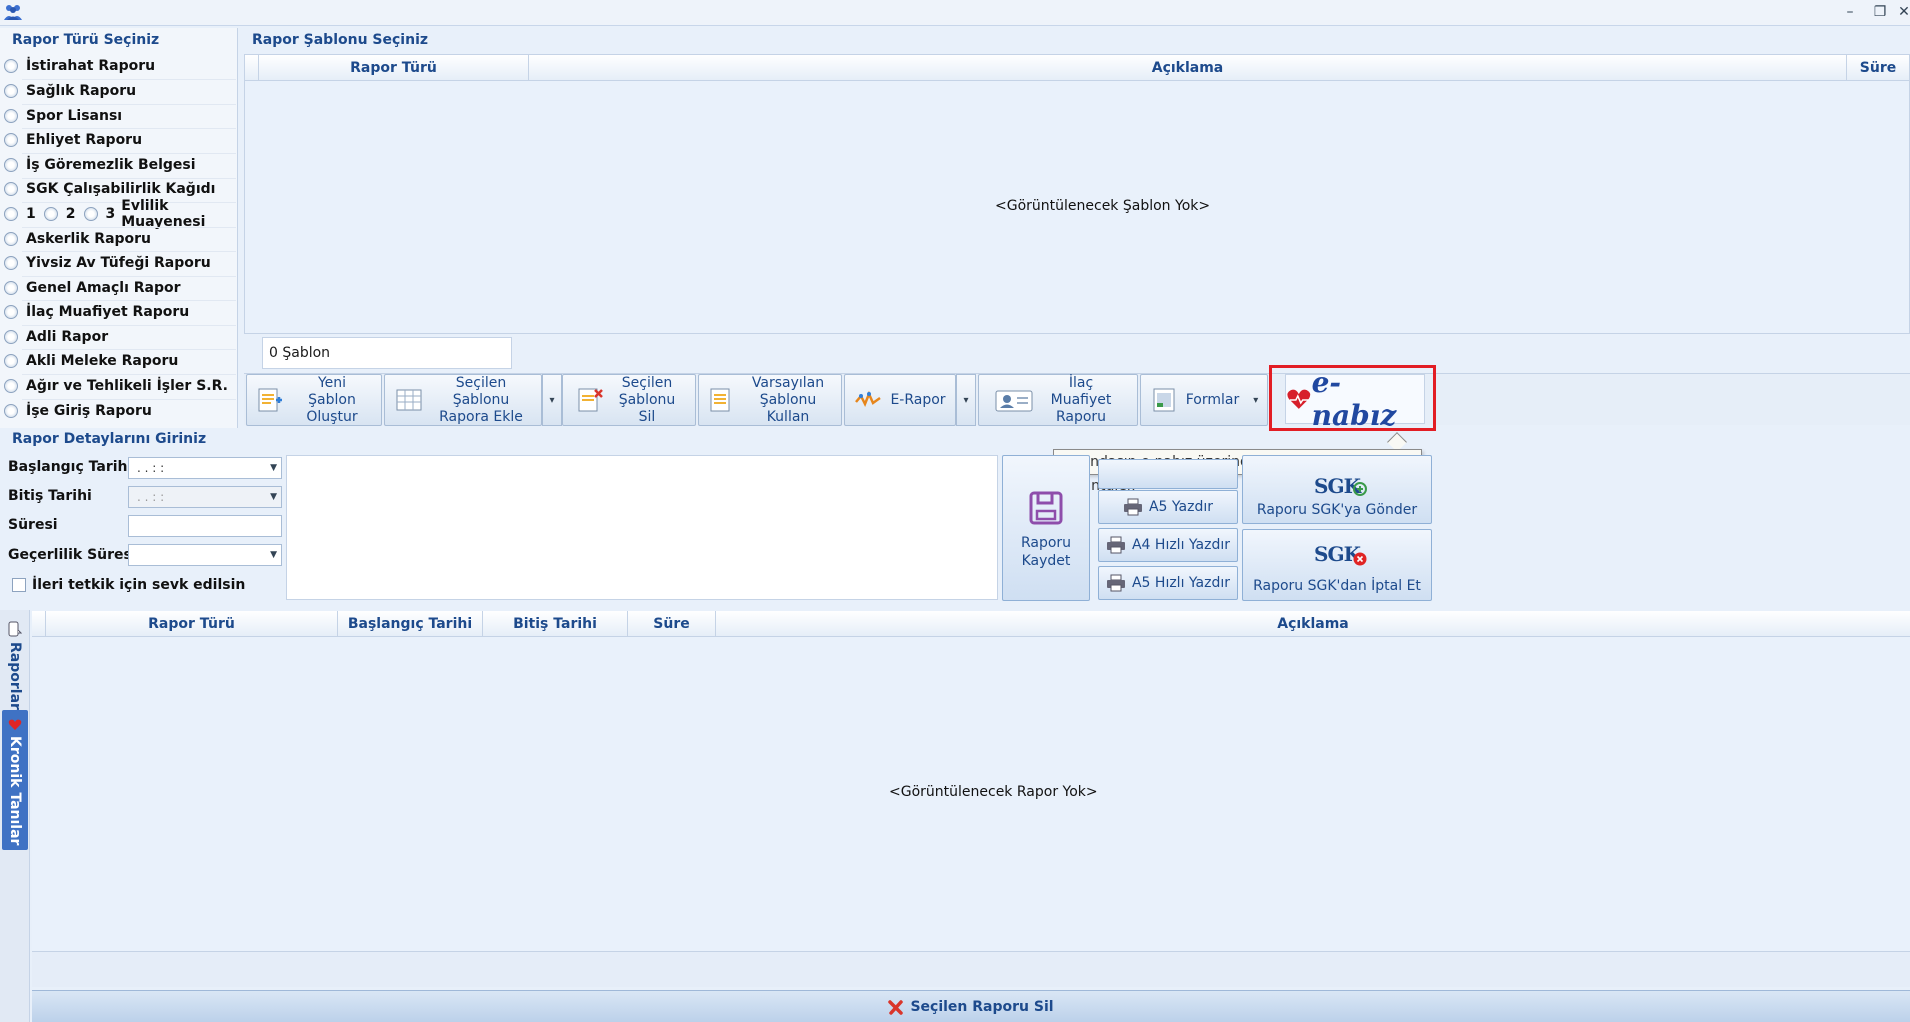  Describe the element at coordinates (966, 400) in the screenshot. I see `e-rapor-dropdown: ▾` at that location.